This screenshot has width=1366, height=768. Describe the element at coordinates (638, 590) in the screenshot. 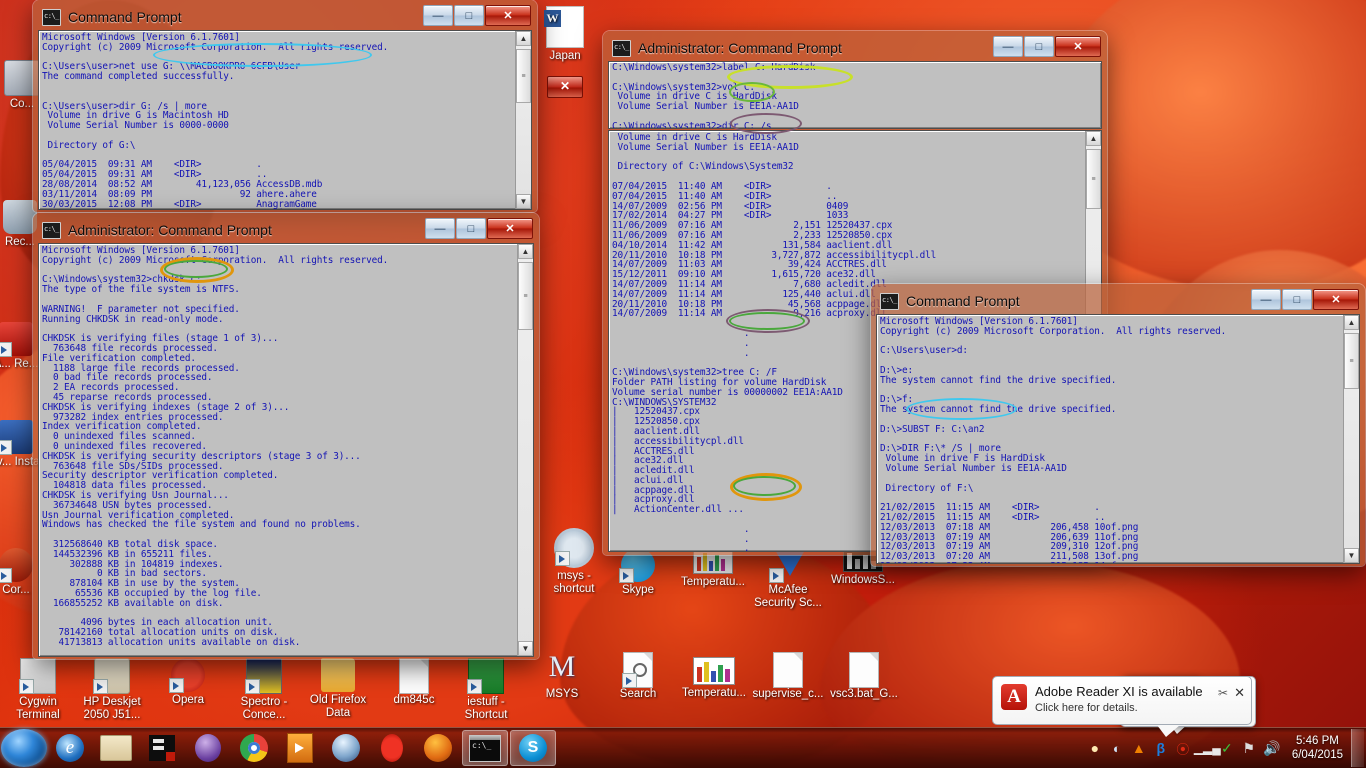

I see `desktop-icon-label: Skype` at that location.